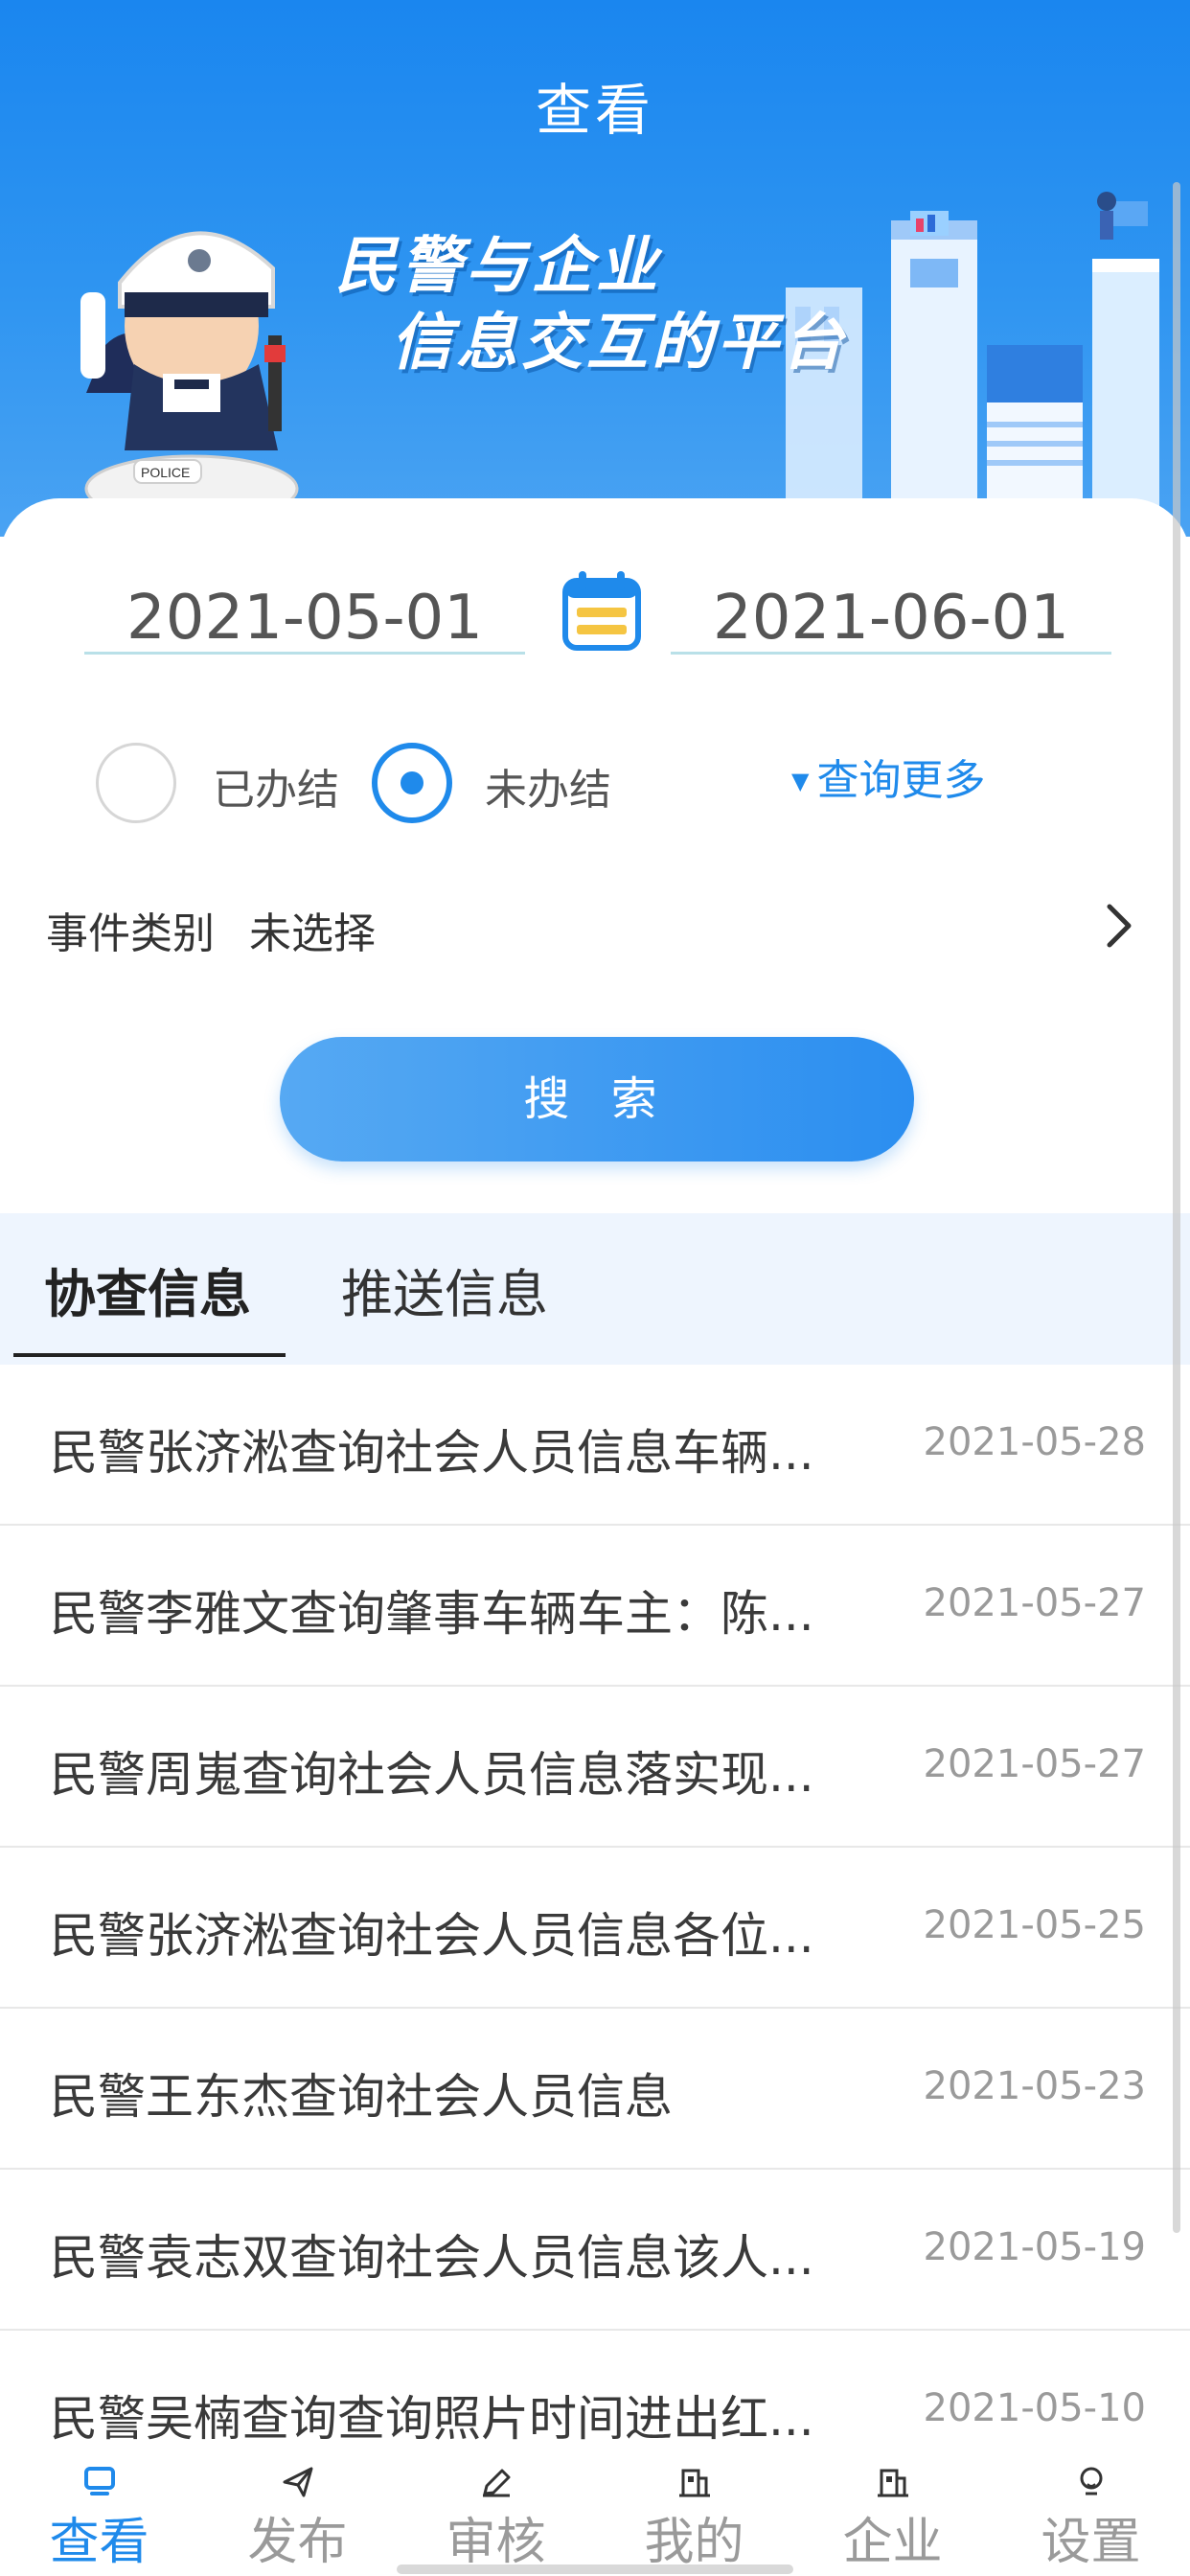 The width and height of the screenshot is (1190, 2576). I want to click on query-more-button: ▼ 查询更多, so click(888, 776).